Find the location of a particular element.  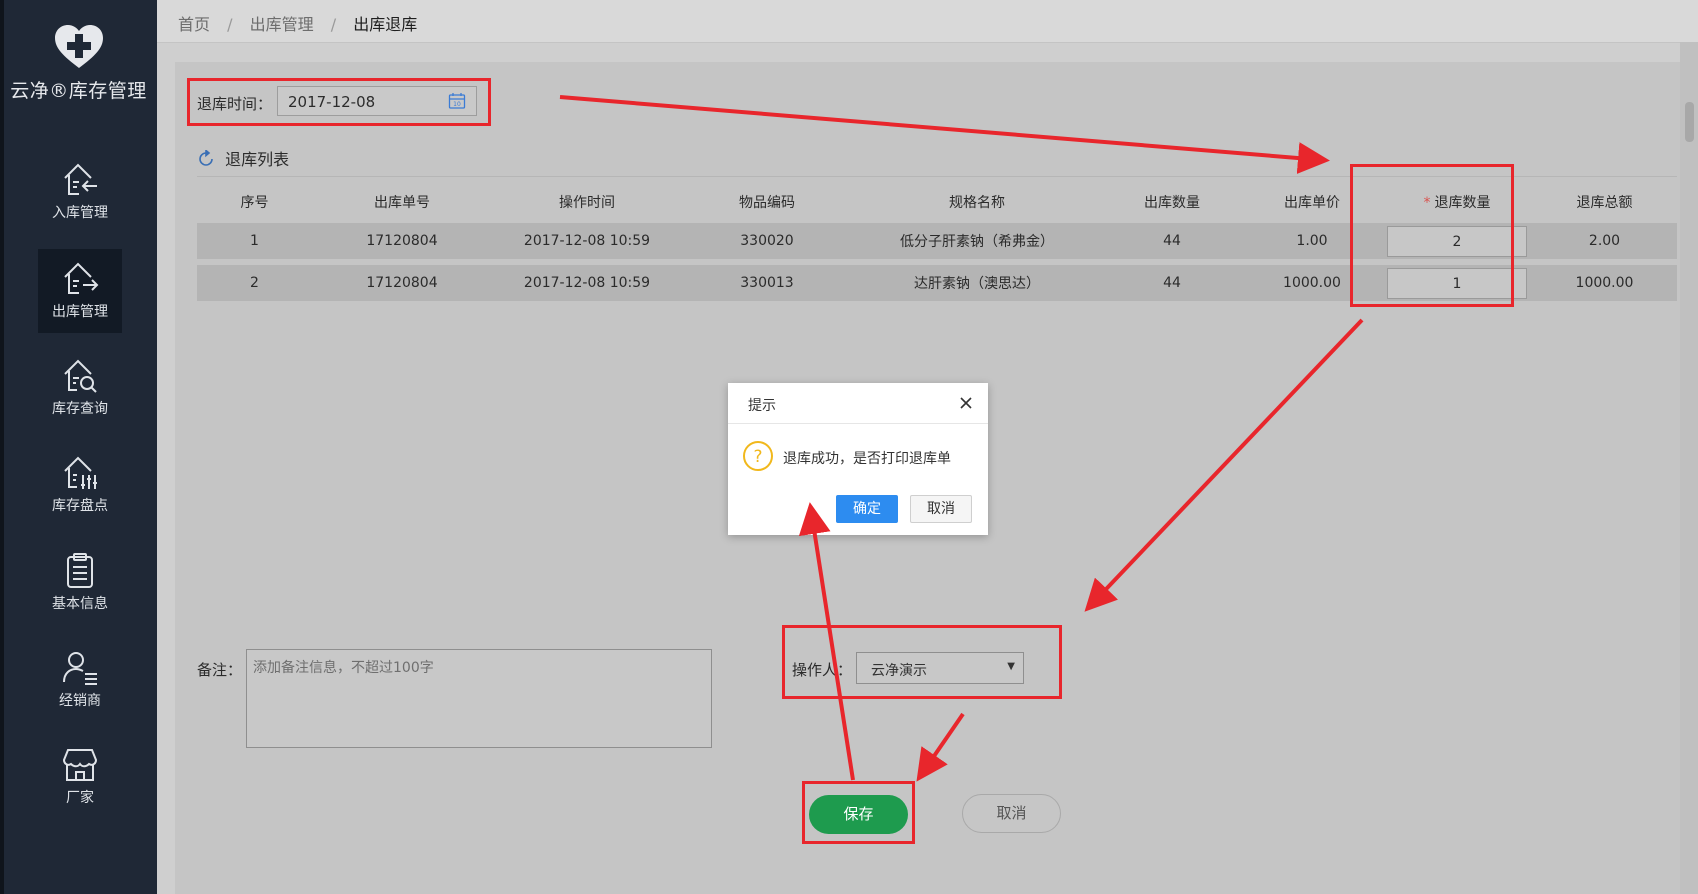

sidebar-item-inbound: 入库管理 is located at coordinates (80, 192).